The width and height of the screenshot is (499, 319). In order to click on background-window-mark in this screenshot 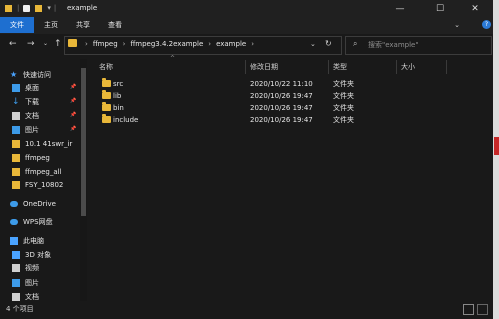, I will do `click(496, 146)`.